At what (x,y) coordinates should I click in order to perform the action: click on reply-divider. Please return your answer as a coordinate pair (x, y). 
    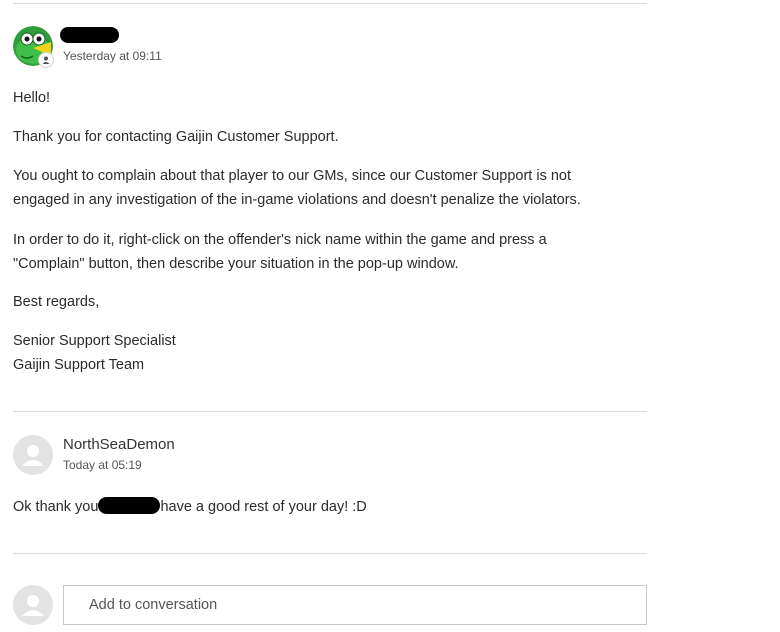
    Looking at the image, I should click on (330, 553).